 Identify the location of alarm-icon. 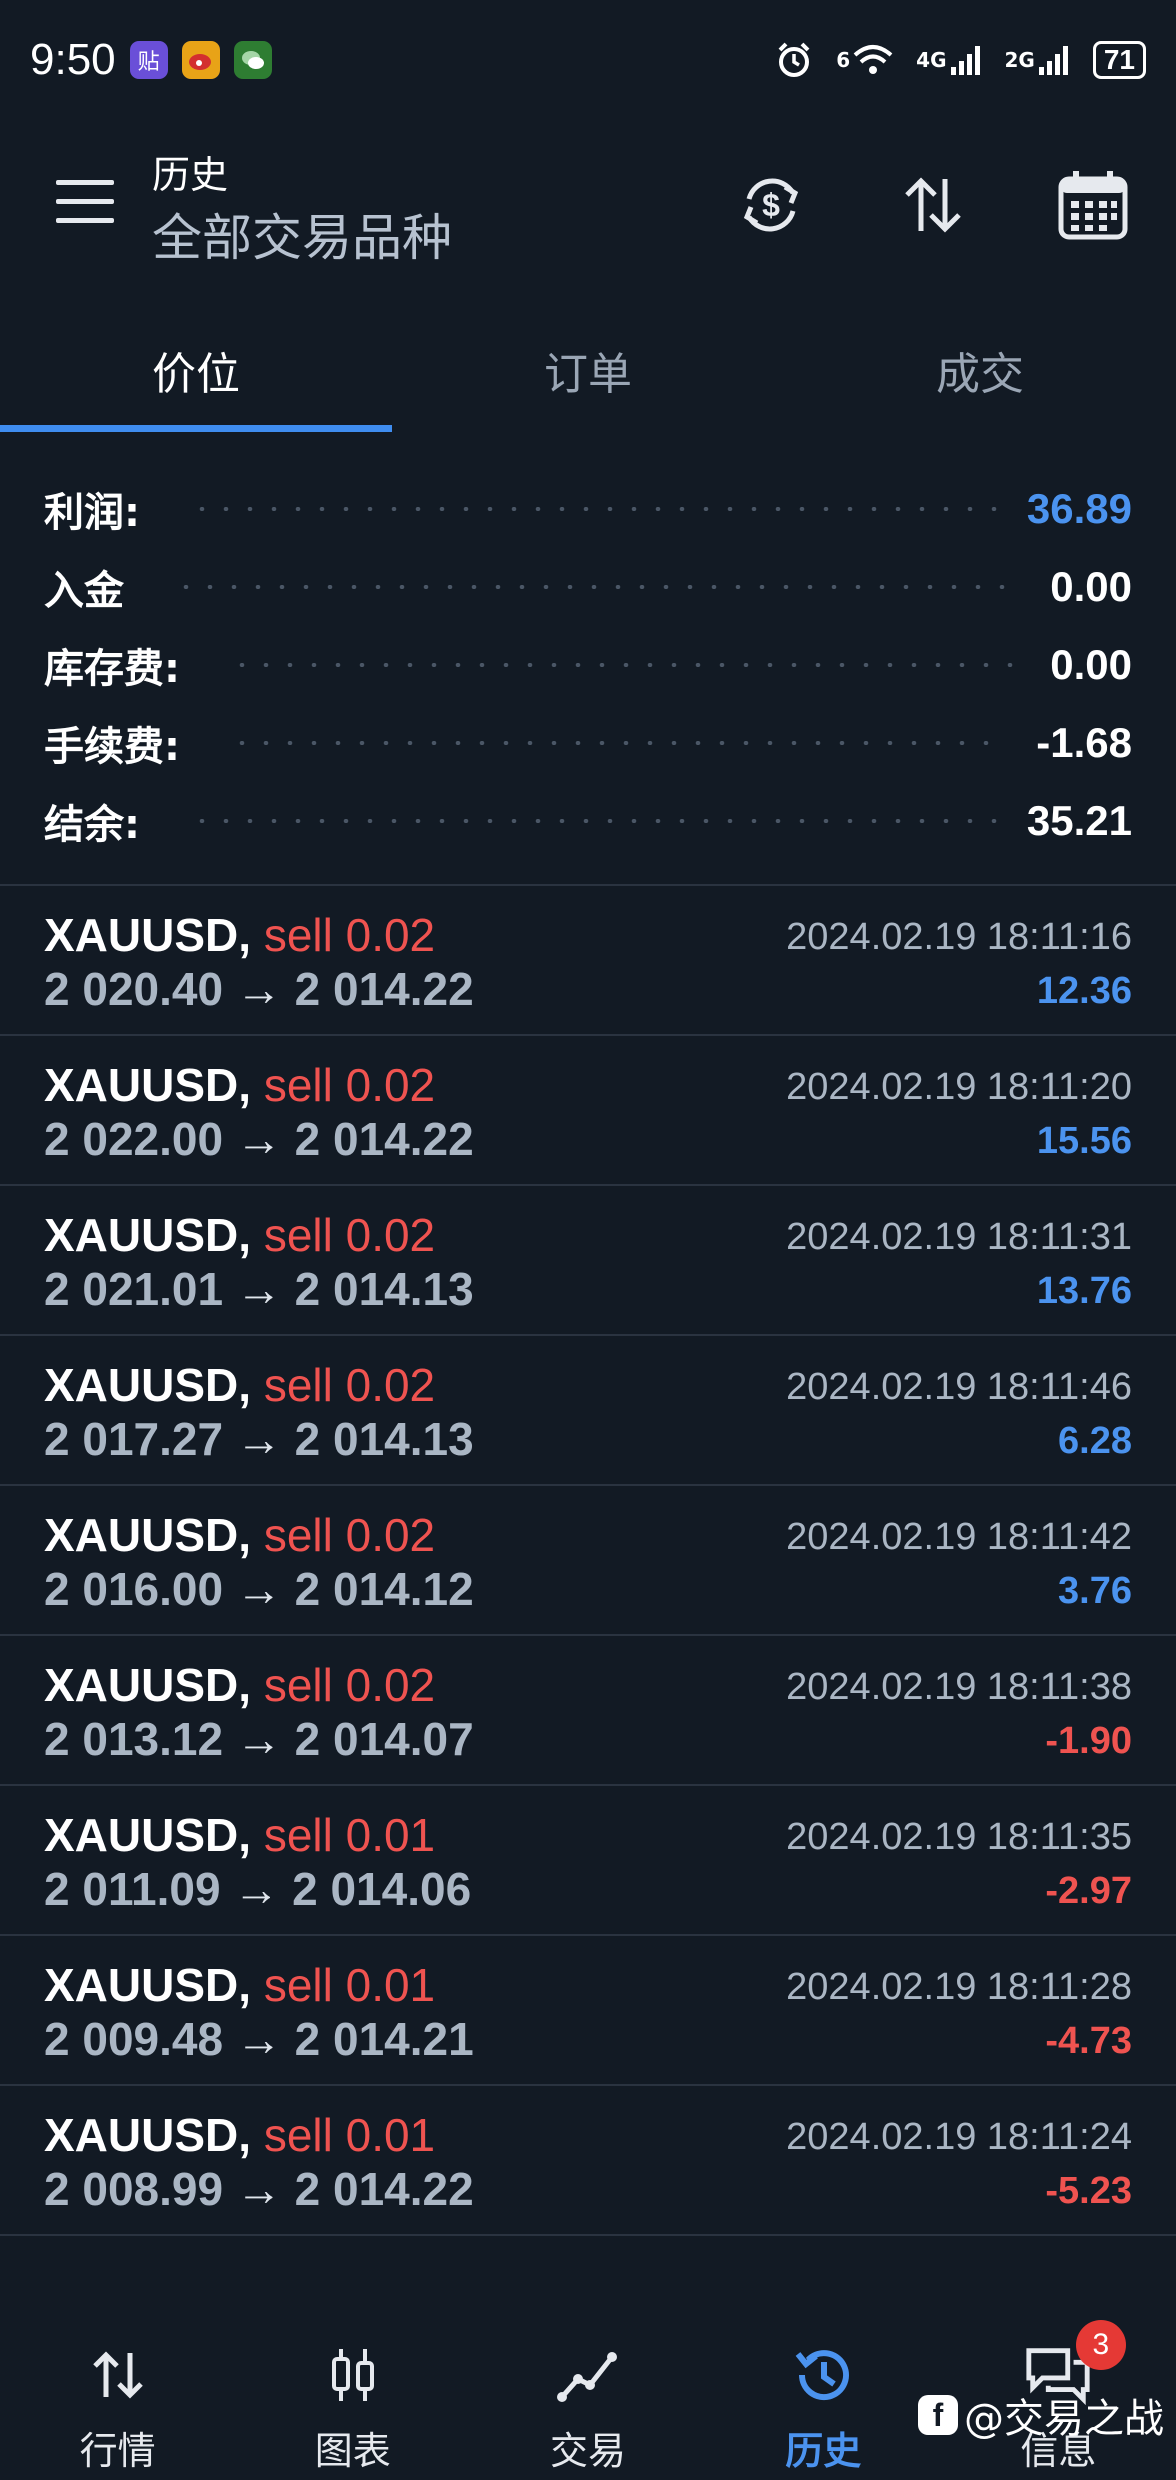
(794, 60).